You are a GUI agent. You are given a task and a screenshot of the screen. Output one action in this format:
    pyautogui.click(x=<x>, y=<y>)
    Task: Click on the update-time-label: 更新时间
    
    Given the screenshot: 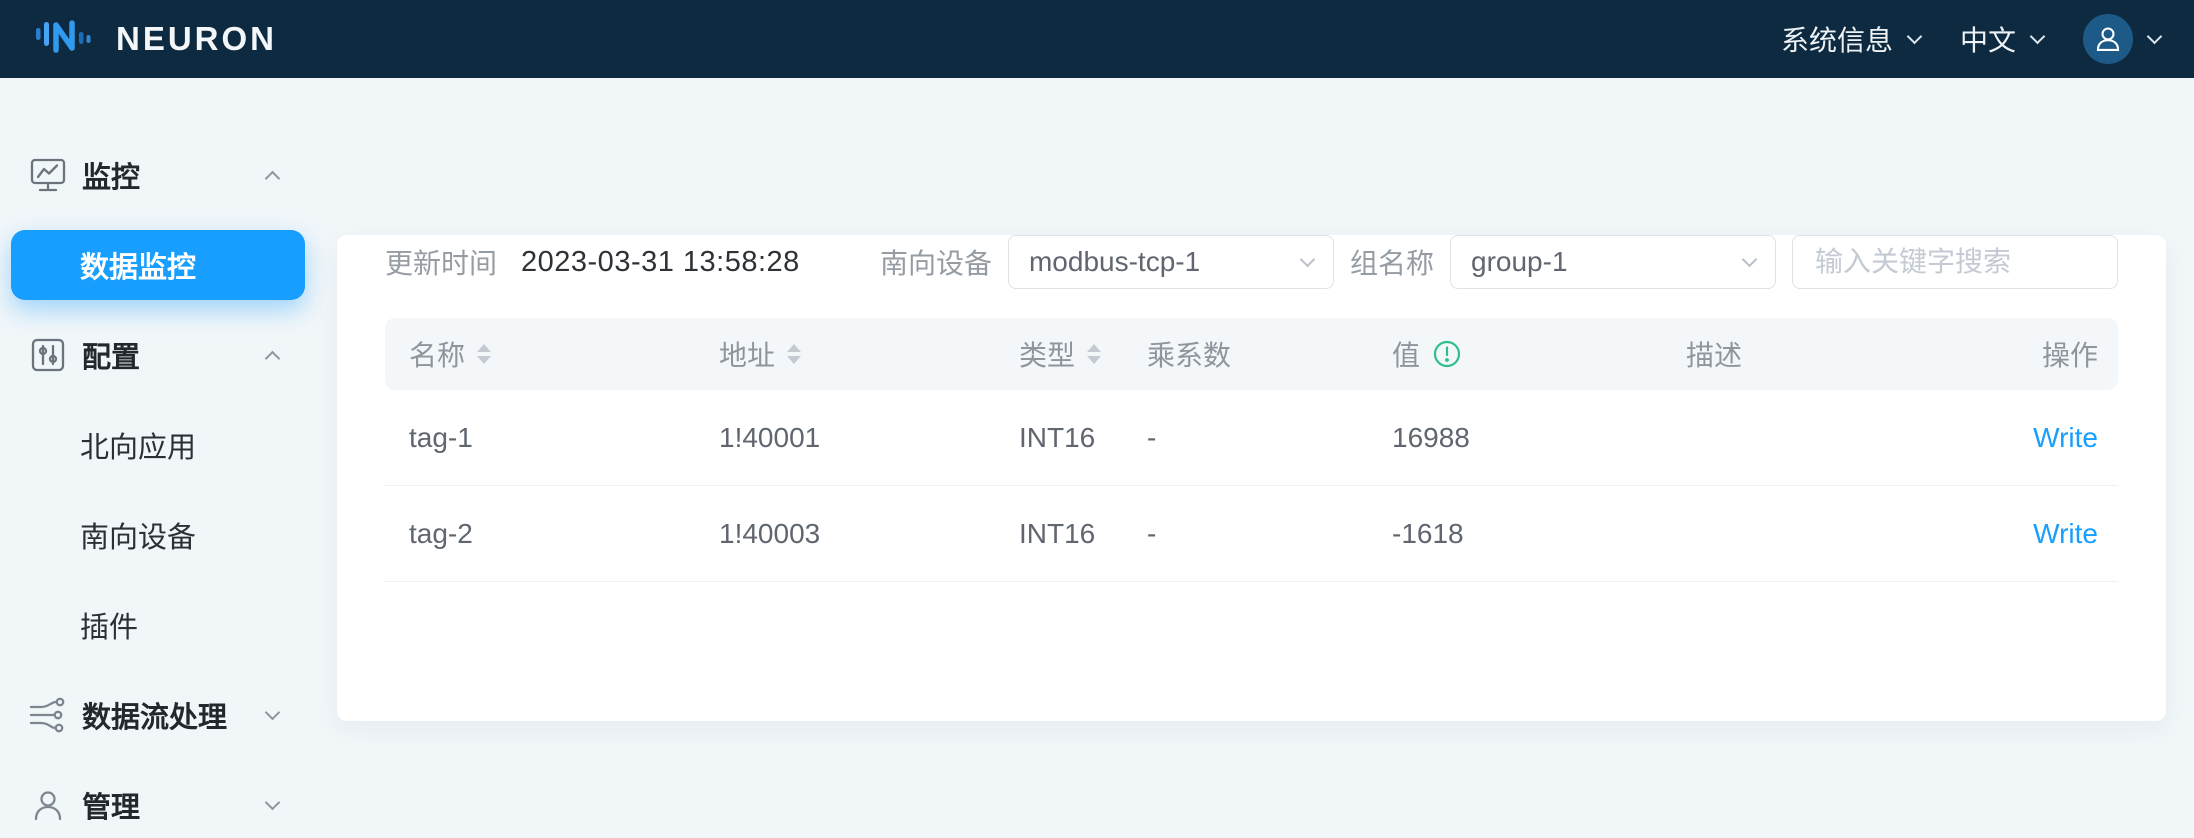 What is the action you would take?
    pyautogui.click(x=441, y=263)
    